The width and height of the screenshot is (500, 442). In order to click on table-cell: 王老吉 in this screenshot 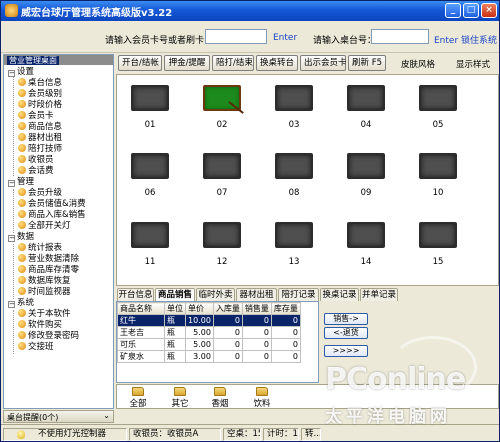, I will do `click(141, 332)`.